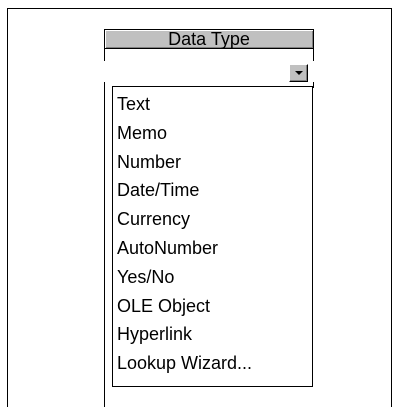 This screenshot has height=407, width=399. I want to click on dropdown-option-memo: Memo, so click(212, 133).